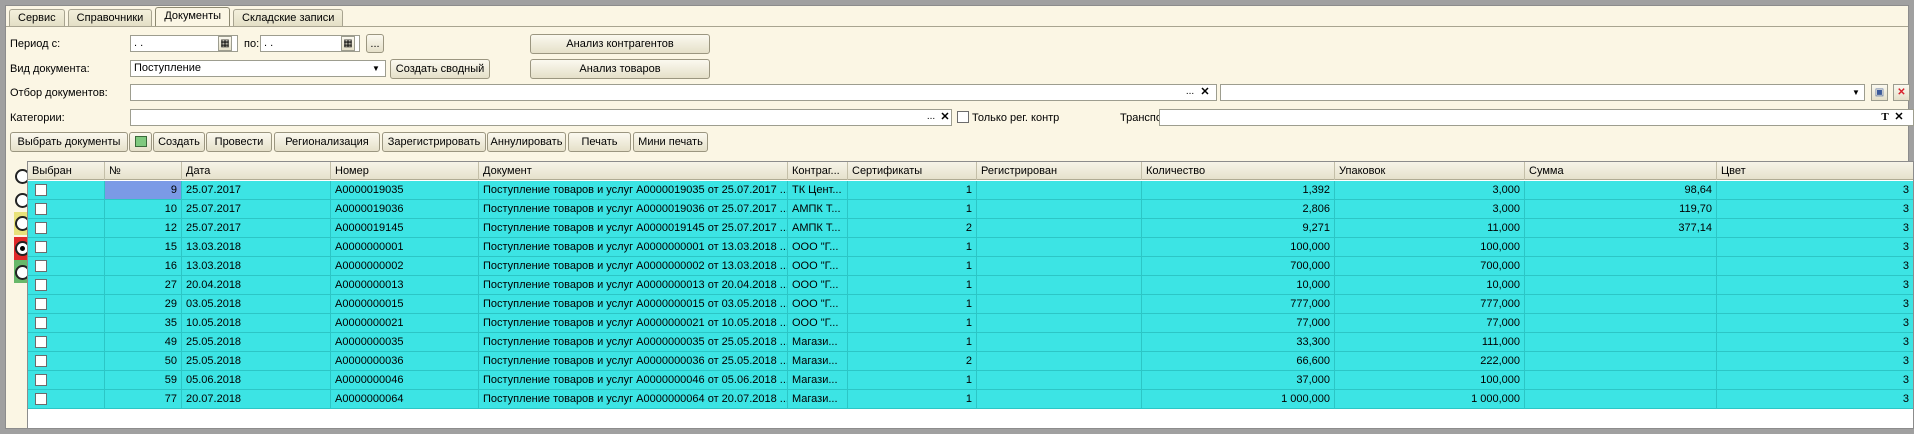 Image resolution: width=1914 pixels, height=434 pixels. What do you see at coordinates (1238, 190) in the screenshot?
I see `cell-qty: 1,392` at bounding box center [1238, 190].